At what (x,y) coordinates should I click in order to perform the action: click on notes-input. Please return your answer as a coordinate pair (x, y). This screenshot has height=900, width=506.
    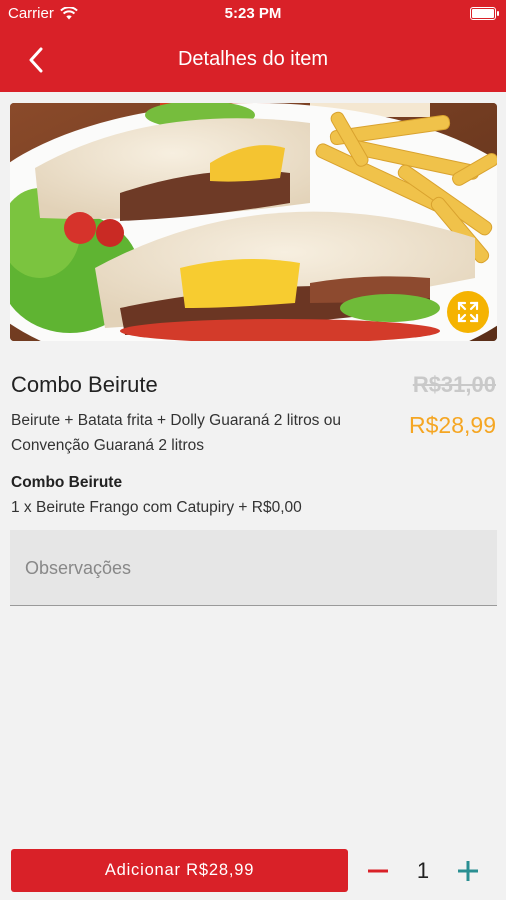
    Looking at the image, I should click on (255, 568).